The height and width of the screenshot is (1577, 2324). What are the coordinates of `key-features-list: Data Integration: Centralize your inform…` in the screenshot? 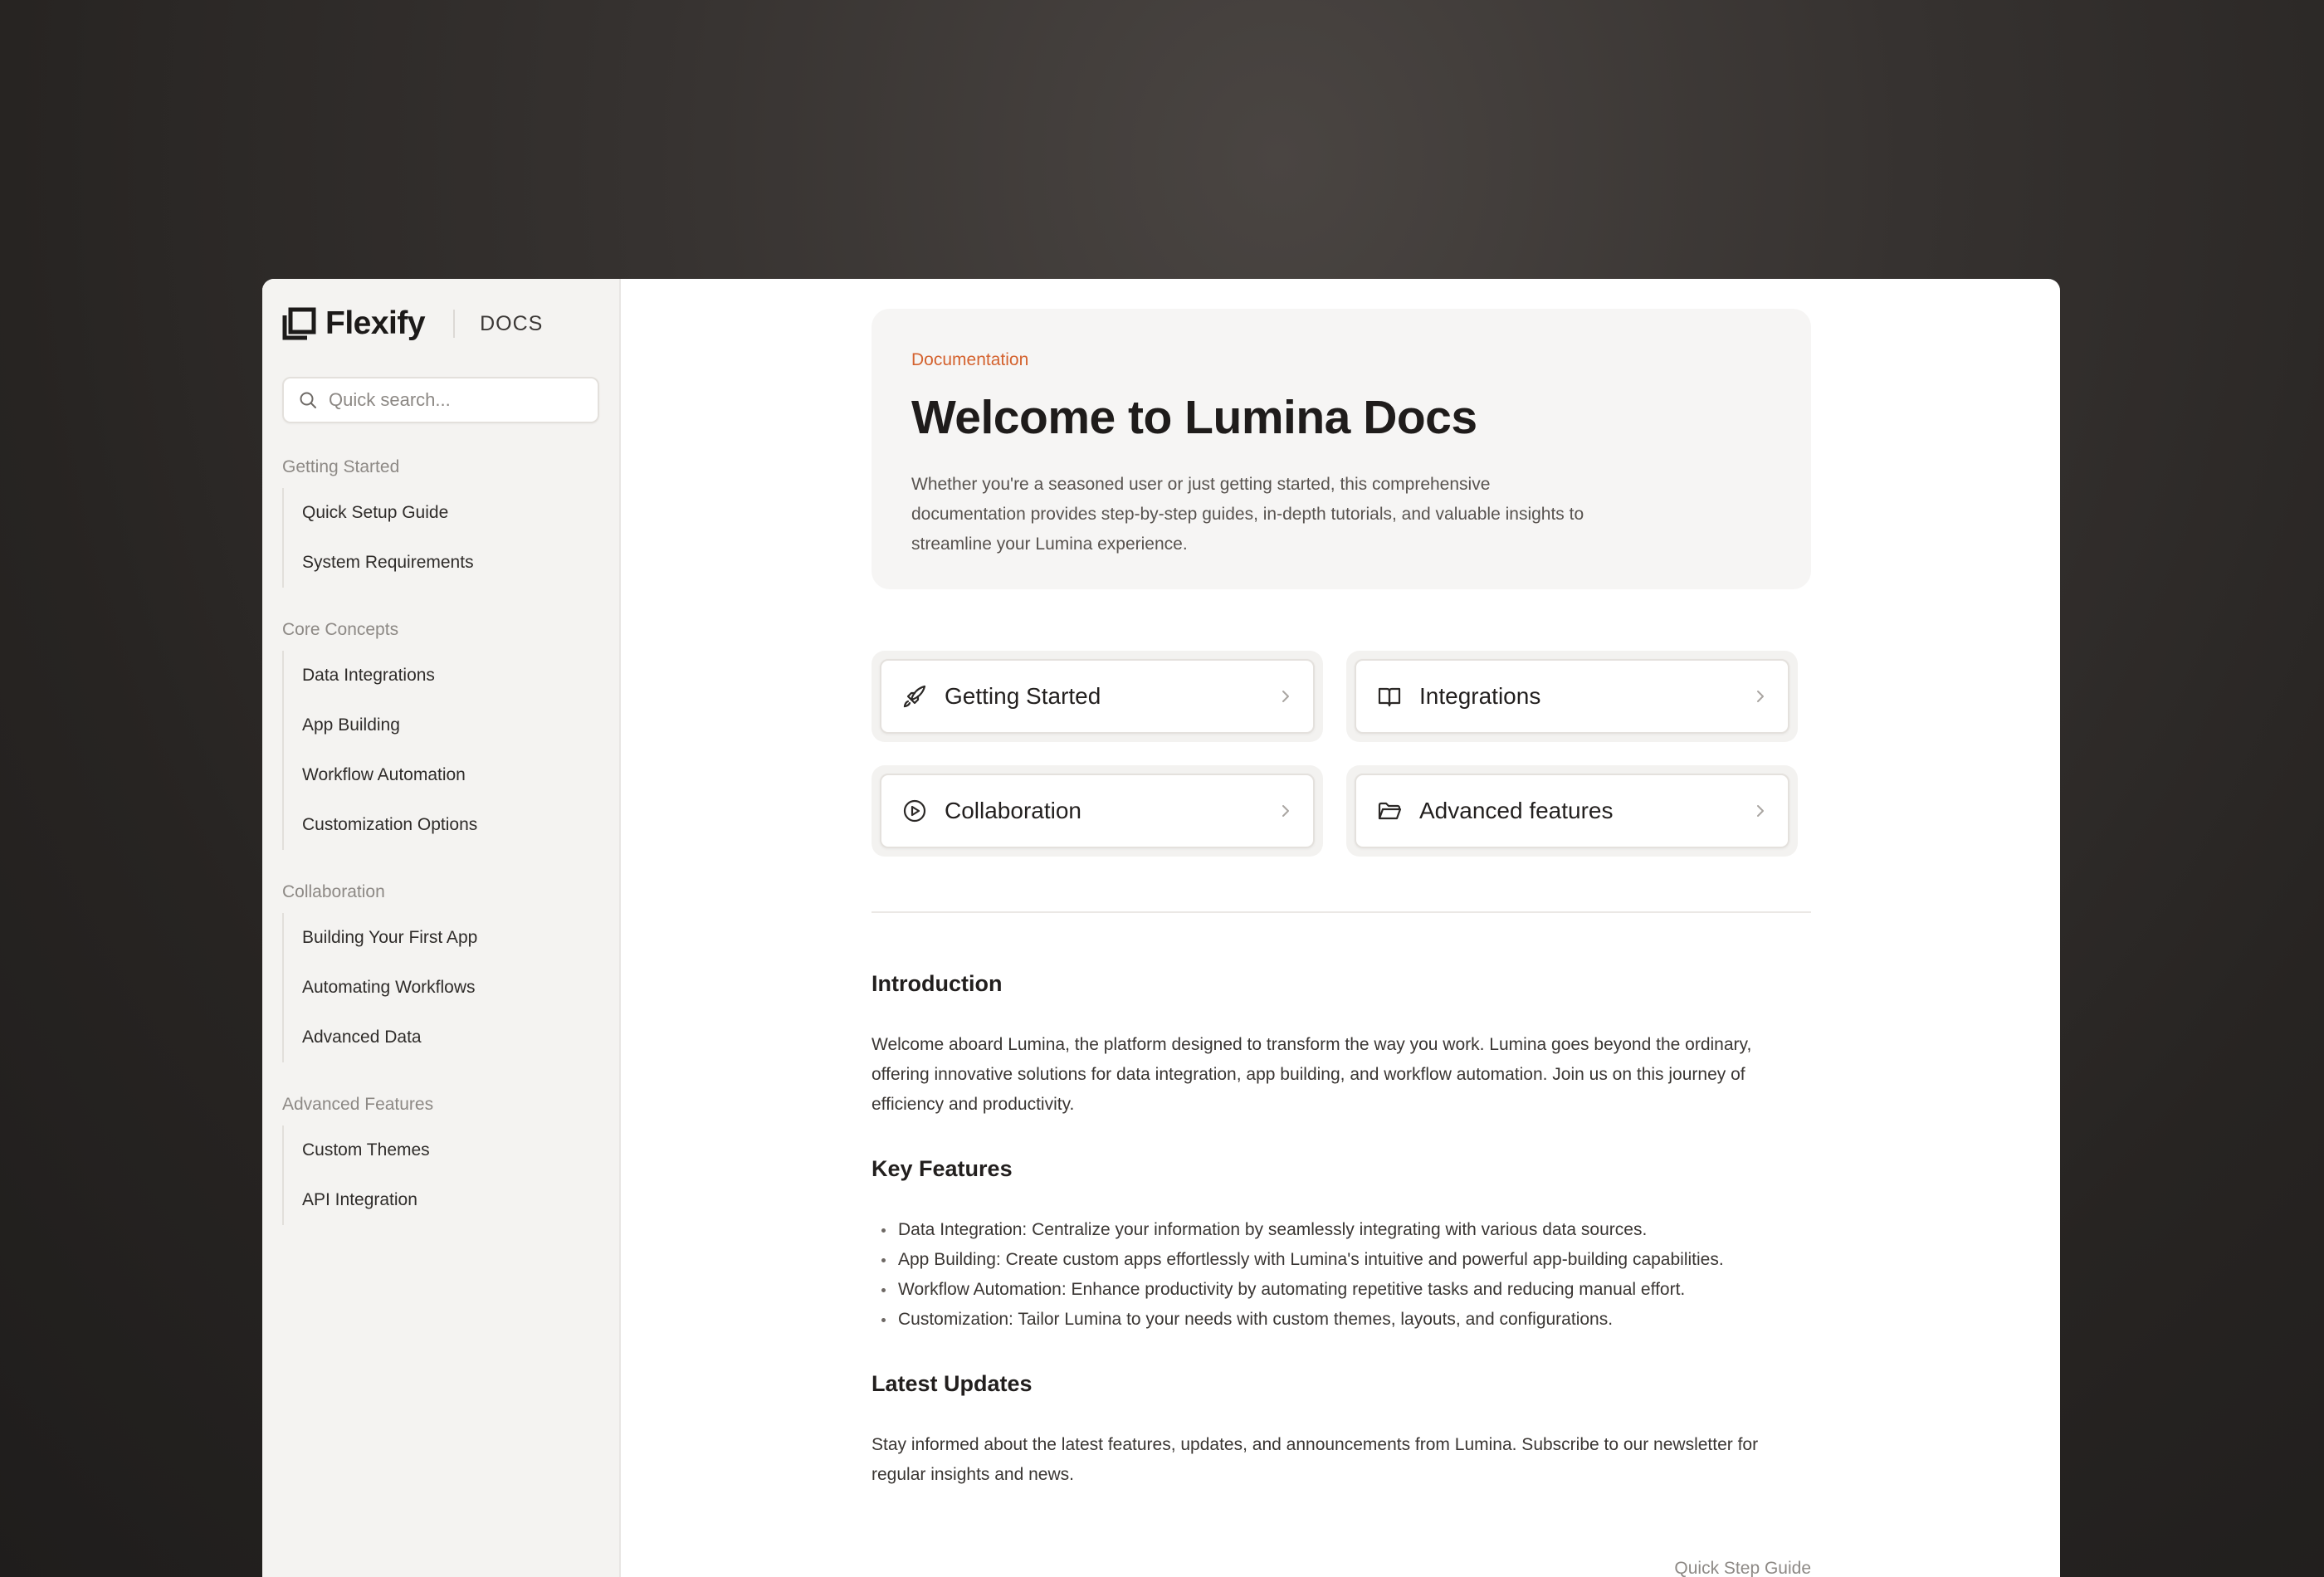 It's located at (1341, 1275).